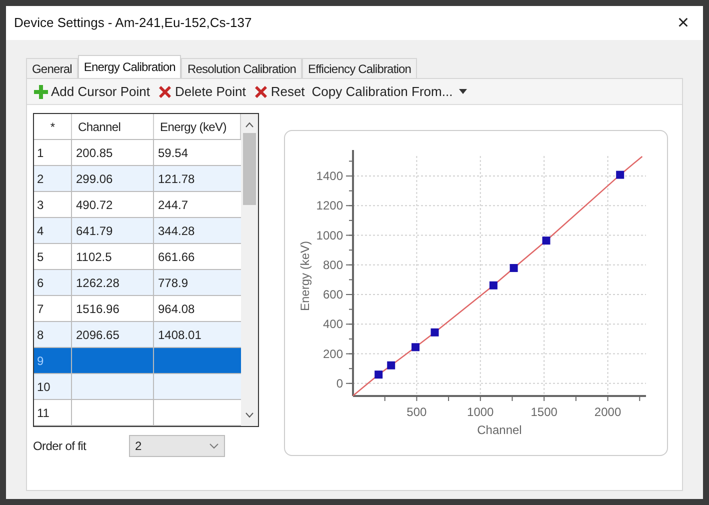  What do you see at coordinates (113, 256) in the screenshot?
I see `table-cell: 1102.5` at bounding box center [113, 256].